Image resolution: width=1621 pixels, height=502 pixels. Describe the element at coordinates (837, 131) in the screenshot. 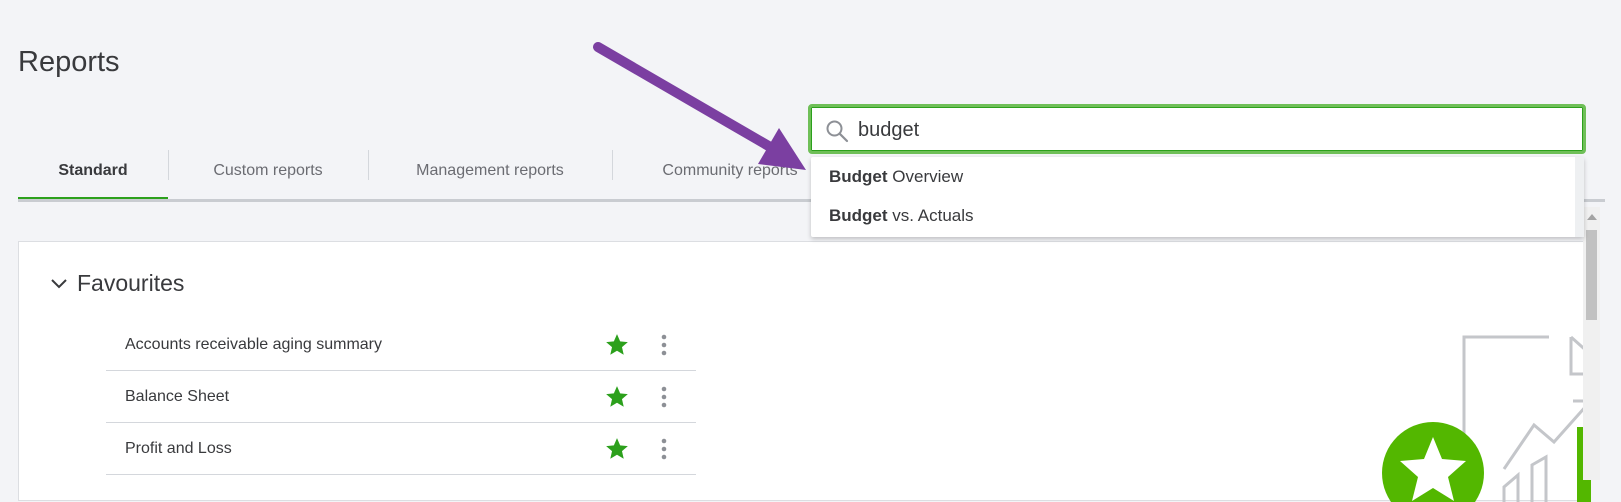

I see `search-icon` at that location.